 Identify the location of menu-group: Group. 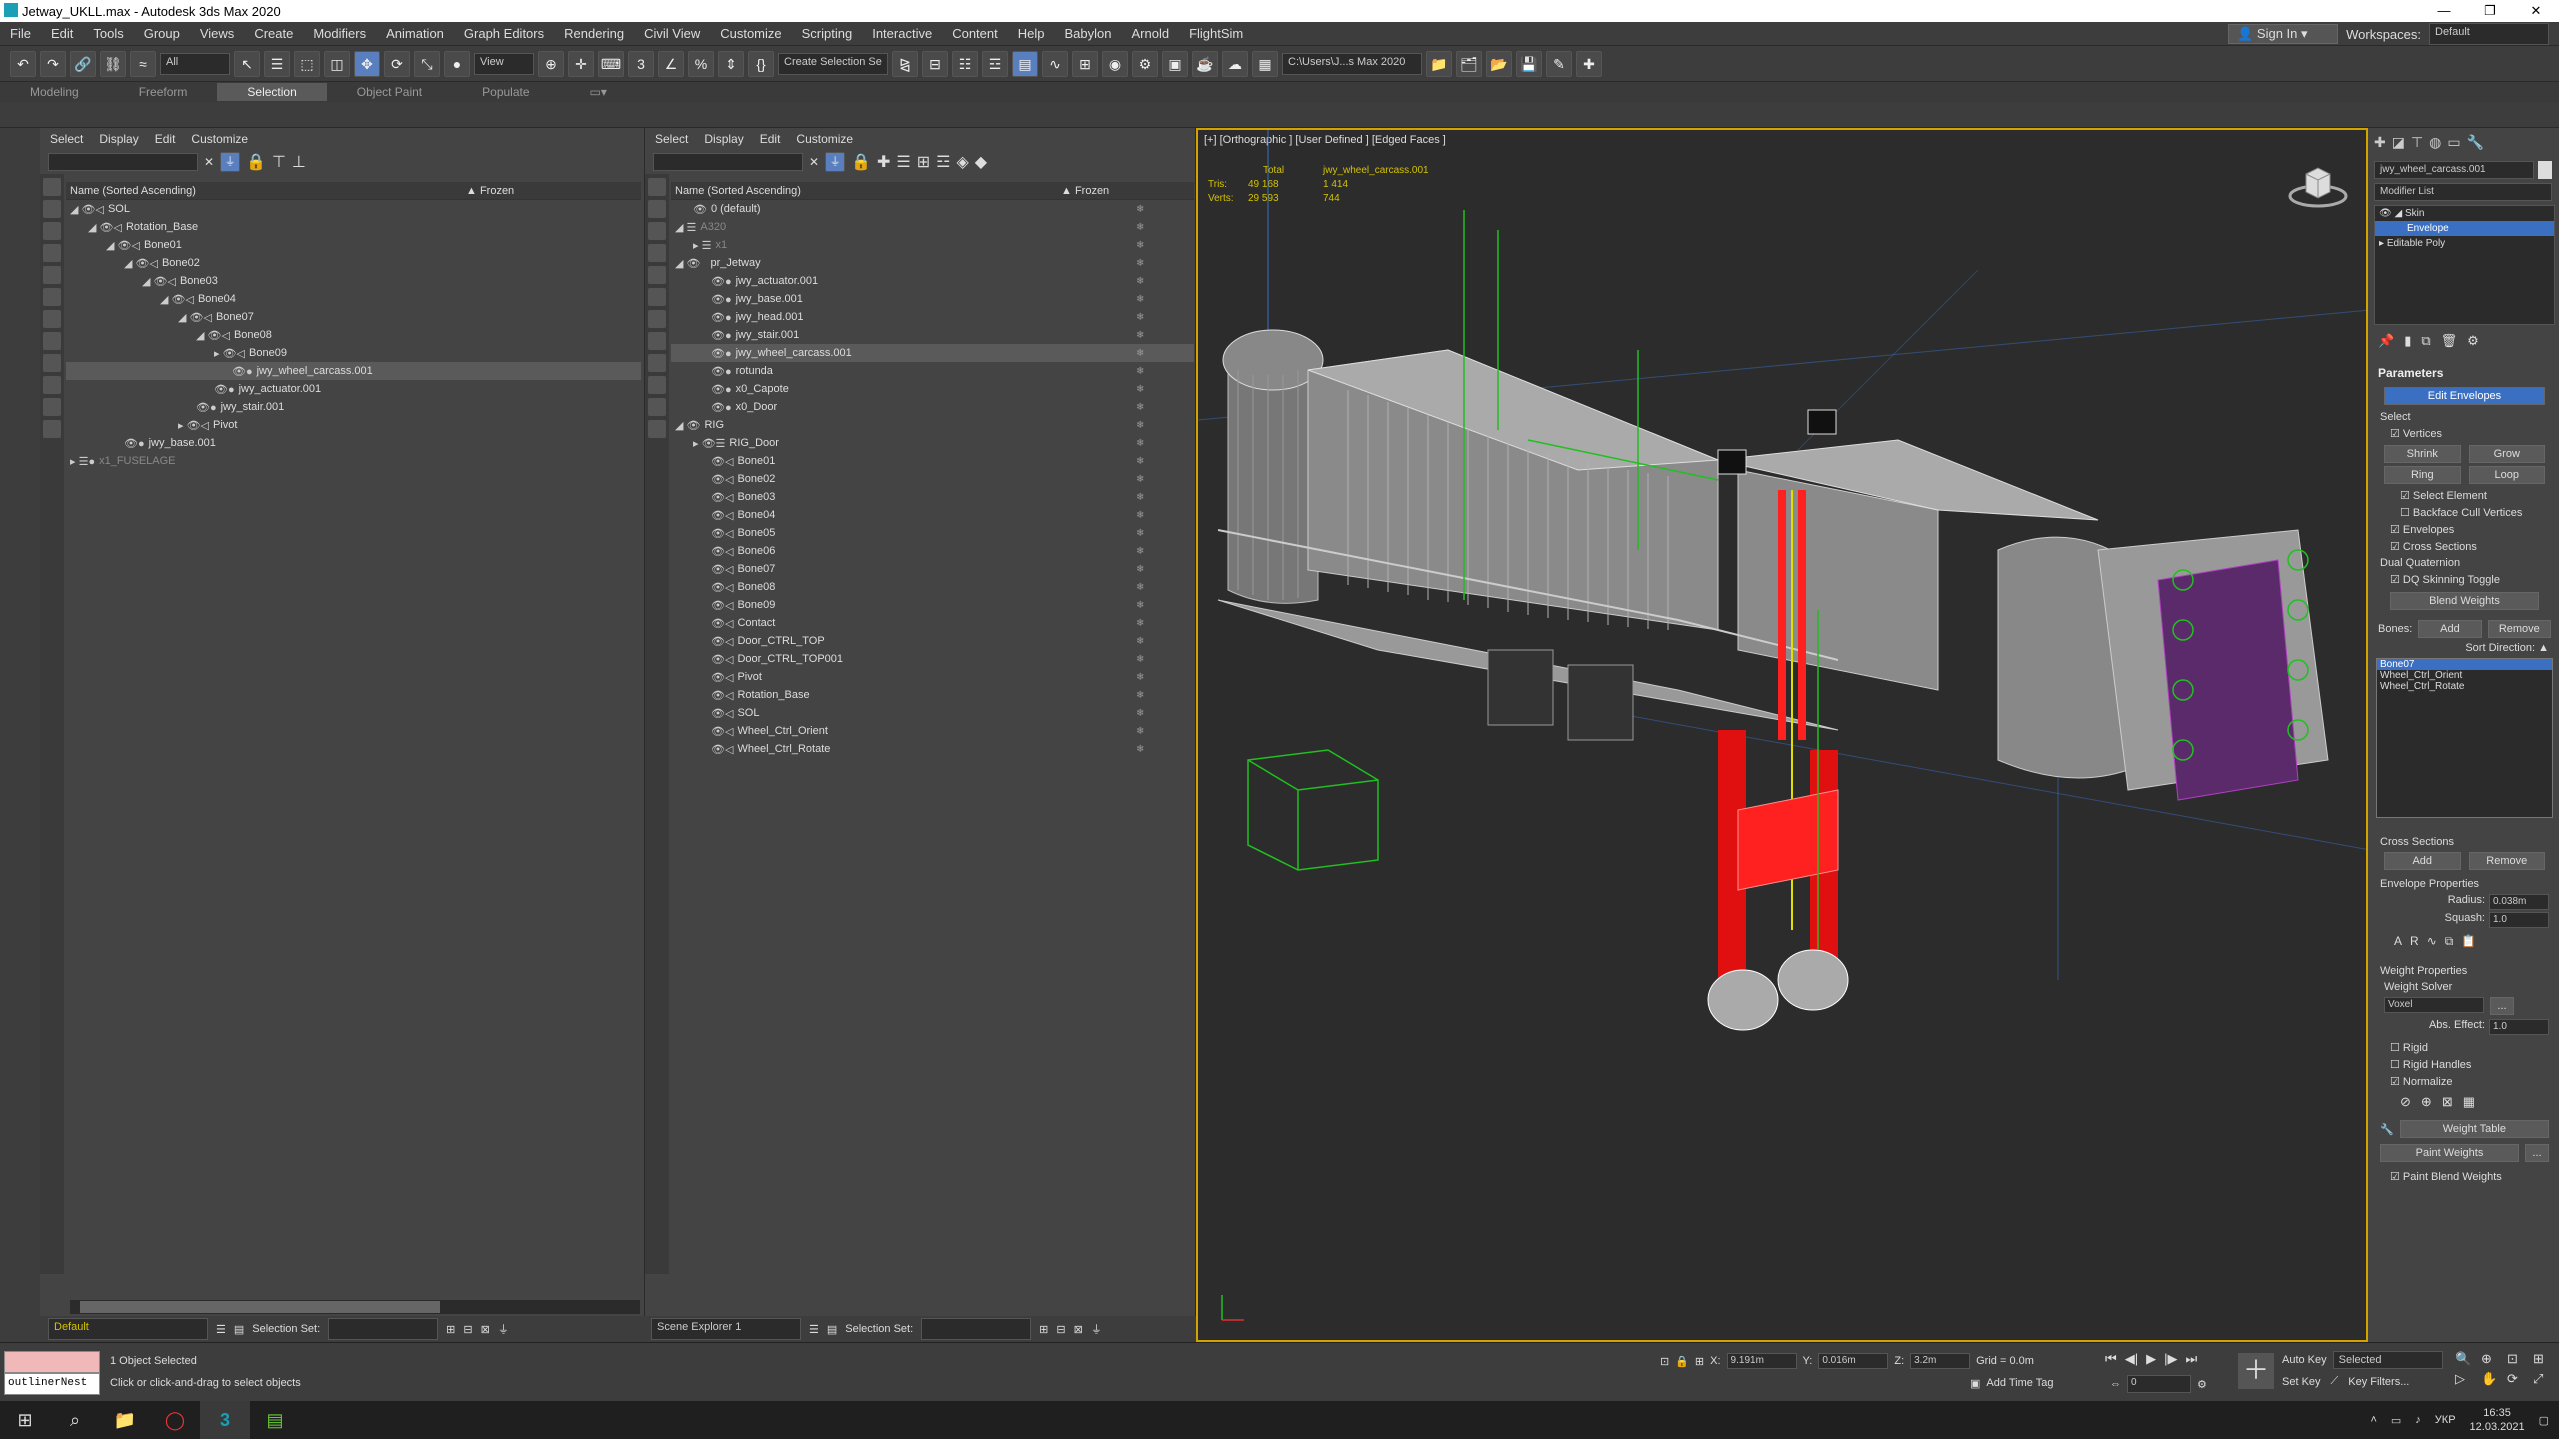
(162, 33).